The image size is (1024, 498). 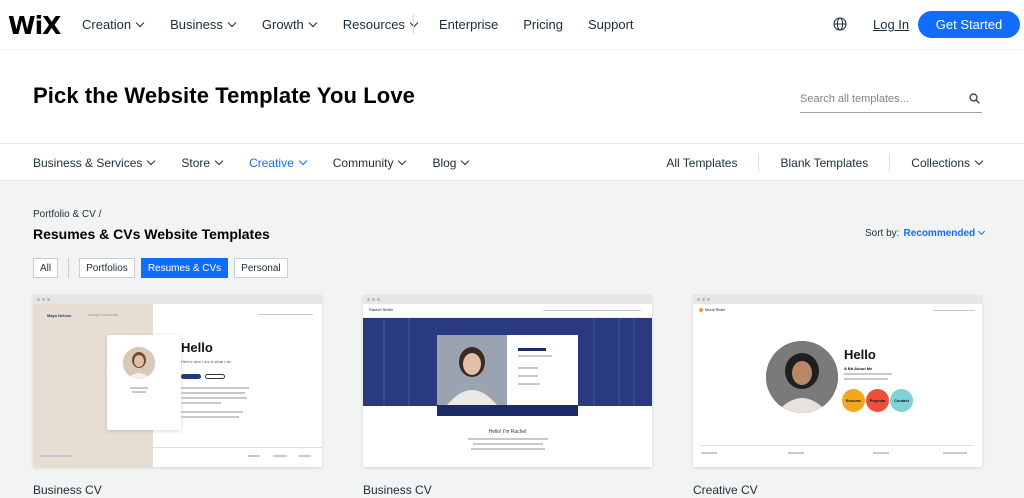 I want to click on nav-creation-label: Creation, so click(x=107, y=24).